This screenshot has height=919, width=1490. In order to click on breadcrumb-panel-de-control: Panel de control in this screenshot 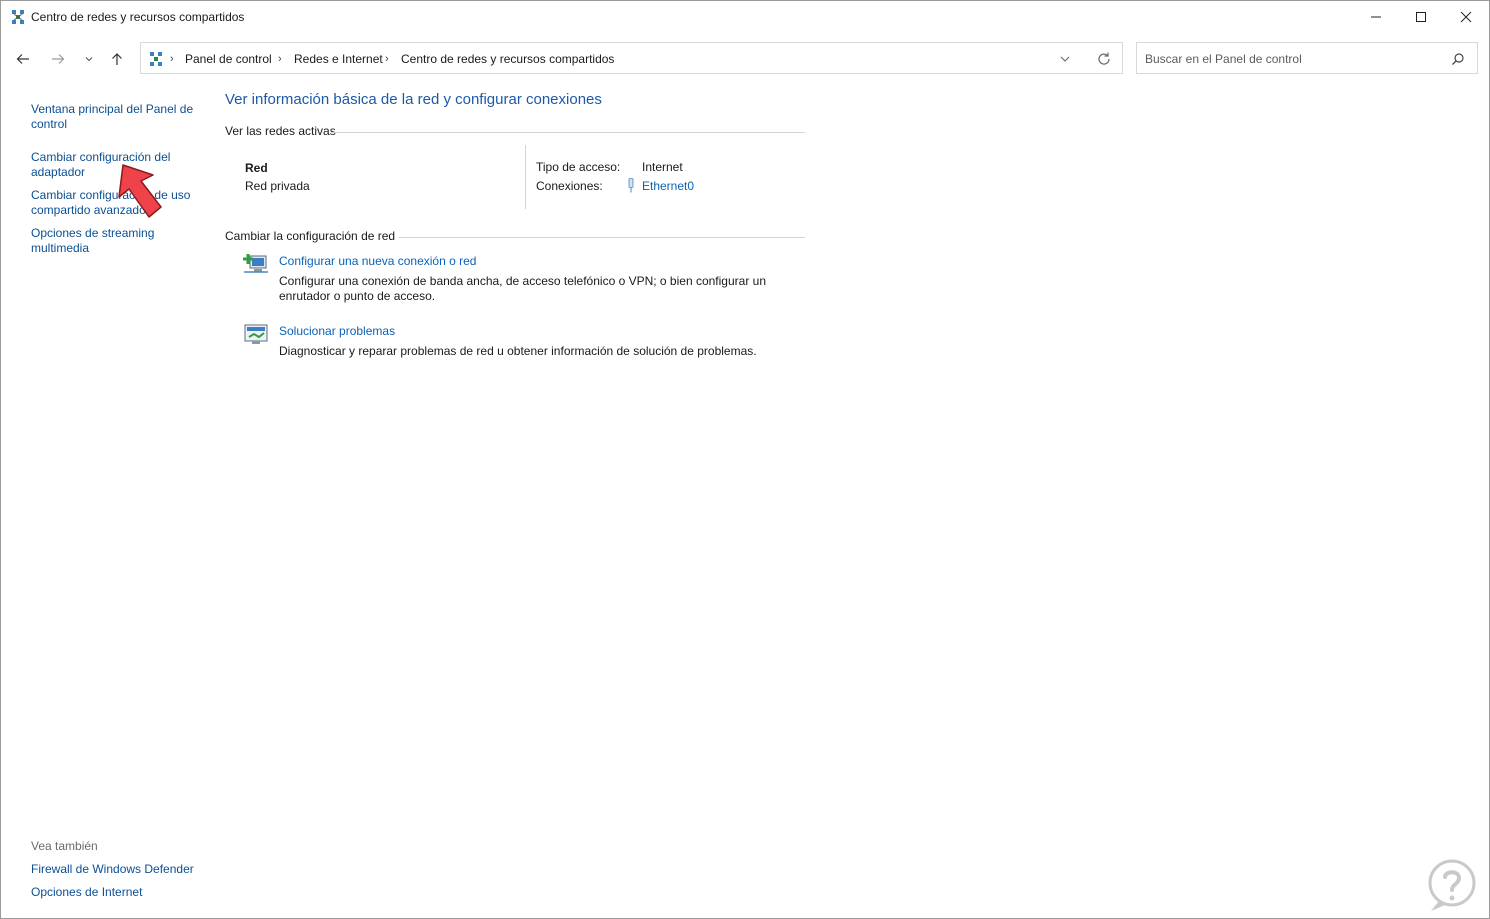, I will do `click(228, 59)`.